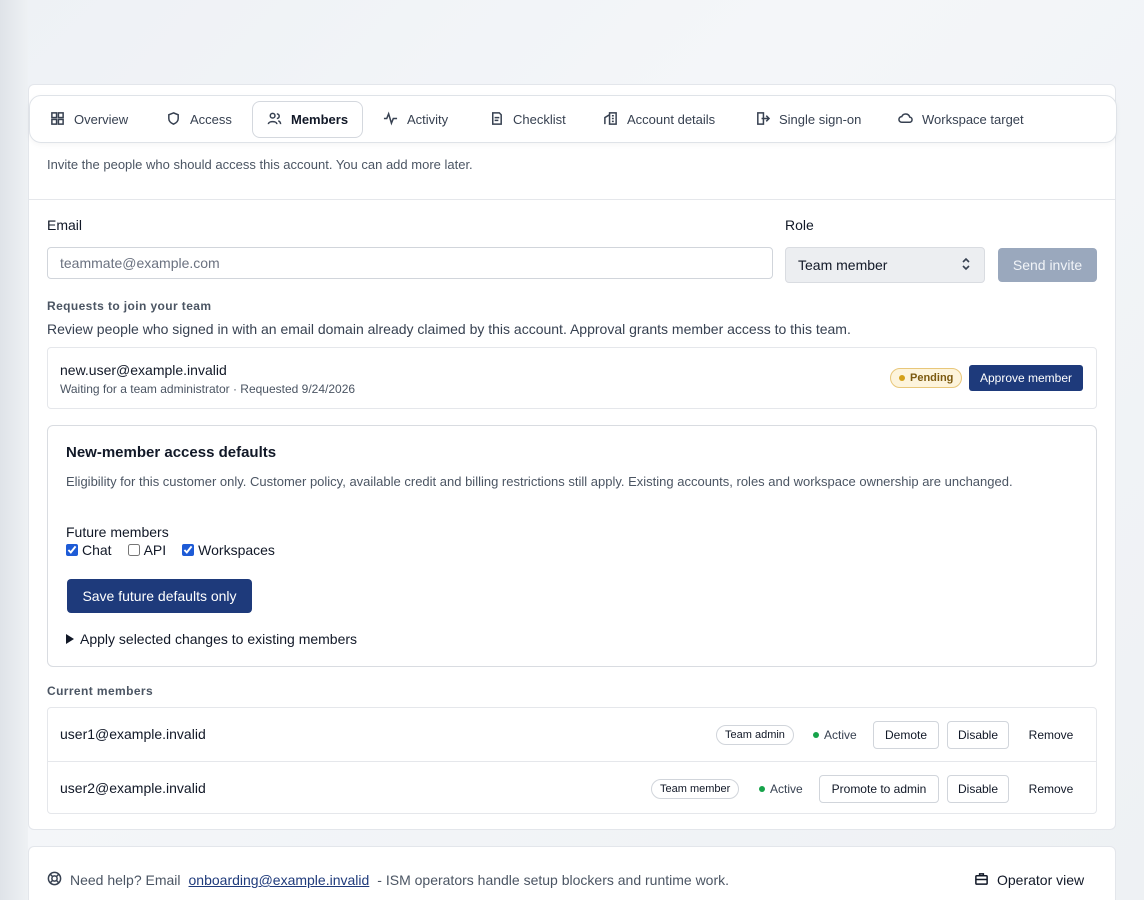 The height and width of the screenshot is (900, 1144). What do you see at coordinates (129, 306) in the screenshot?
I see `requests-heading: Requests to join your team` at bounding box center [129, 306].